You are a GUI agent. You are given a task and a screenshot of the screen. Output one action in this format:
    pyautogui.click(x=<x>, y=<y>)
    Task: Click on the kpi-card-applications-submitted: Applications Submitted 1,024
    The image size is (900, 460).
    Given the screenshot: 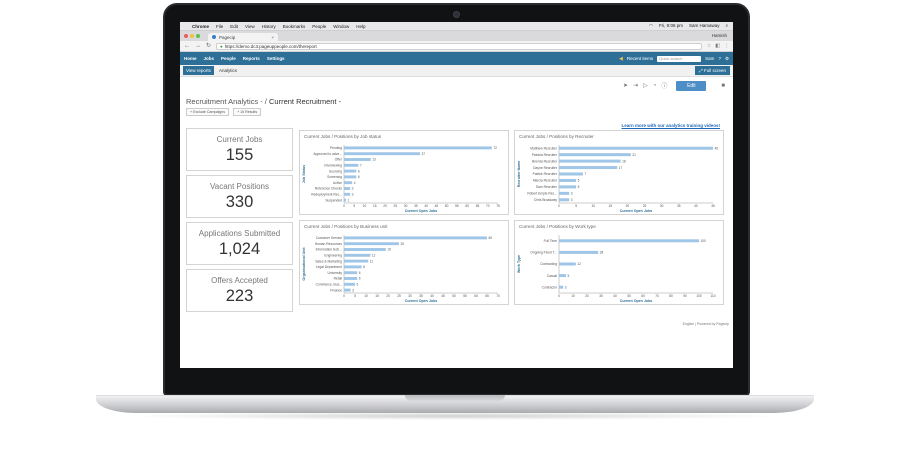 What is the action you would take?
    pyautogui.click(x=239, y=243)
    